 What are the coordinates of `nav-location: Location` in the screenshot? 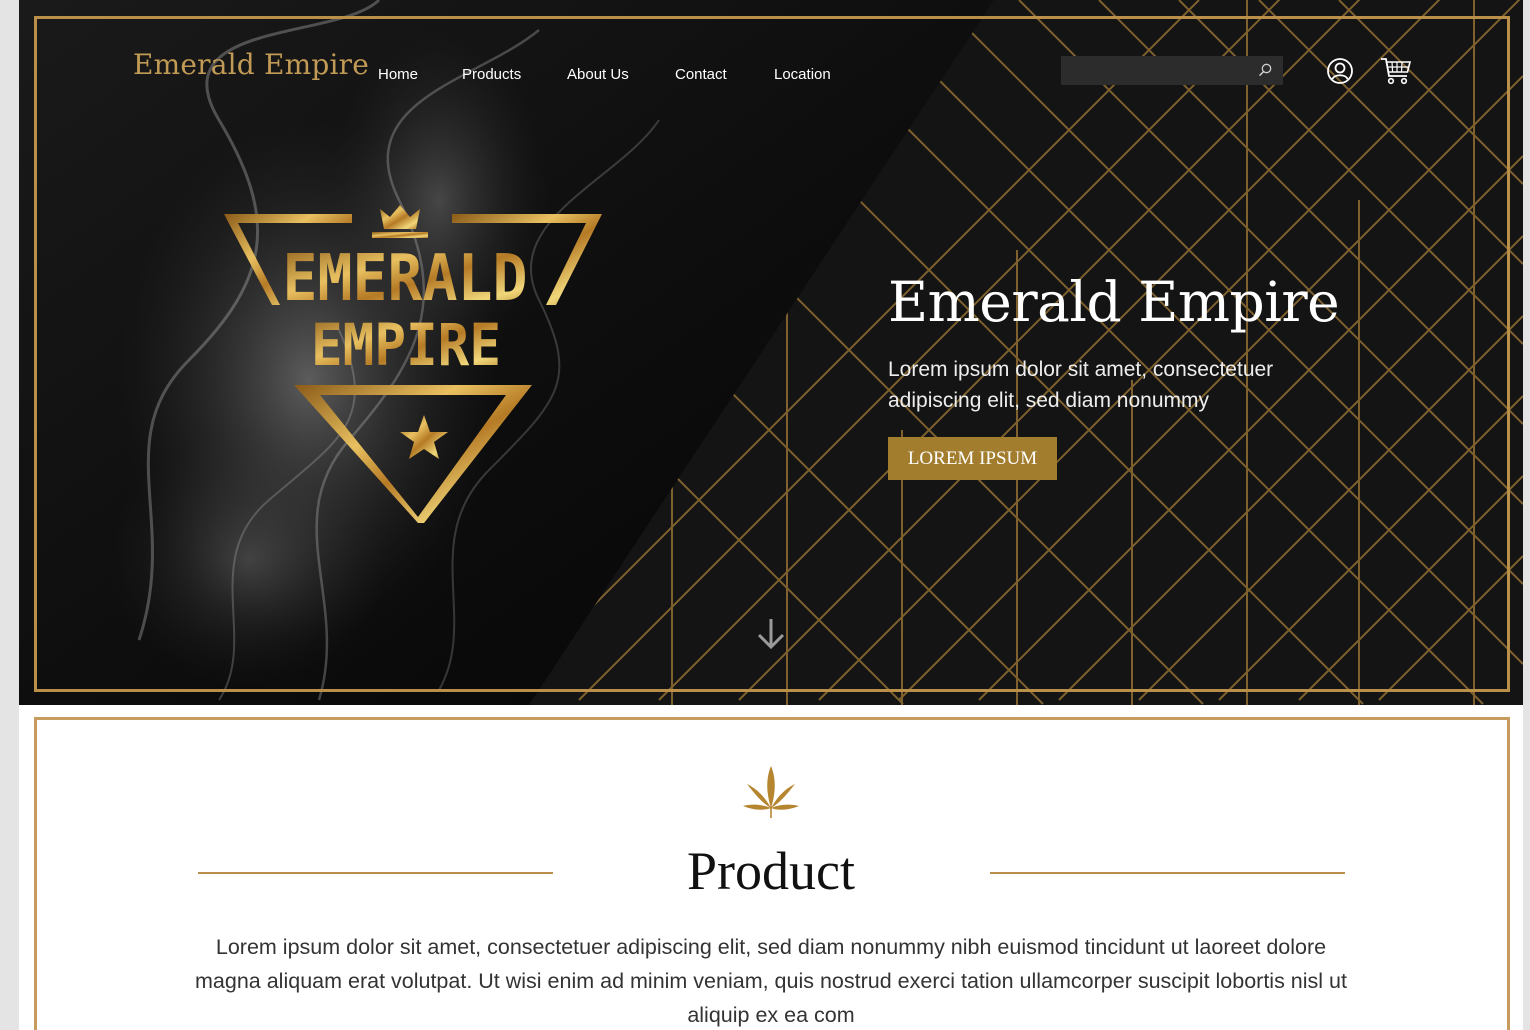 It's located at (802, 74).